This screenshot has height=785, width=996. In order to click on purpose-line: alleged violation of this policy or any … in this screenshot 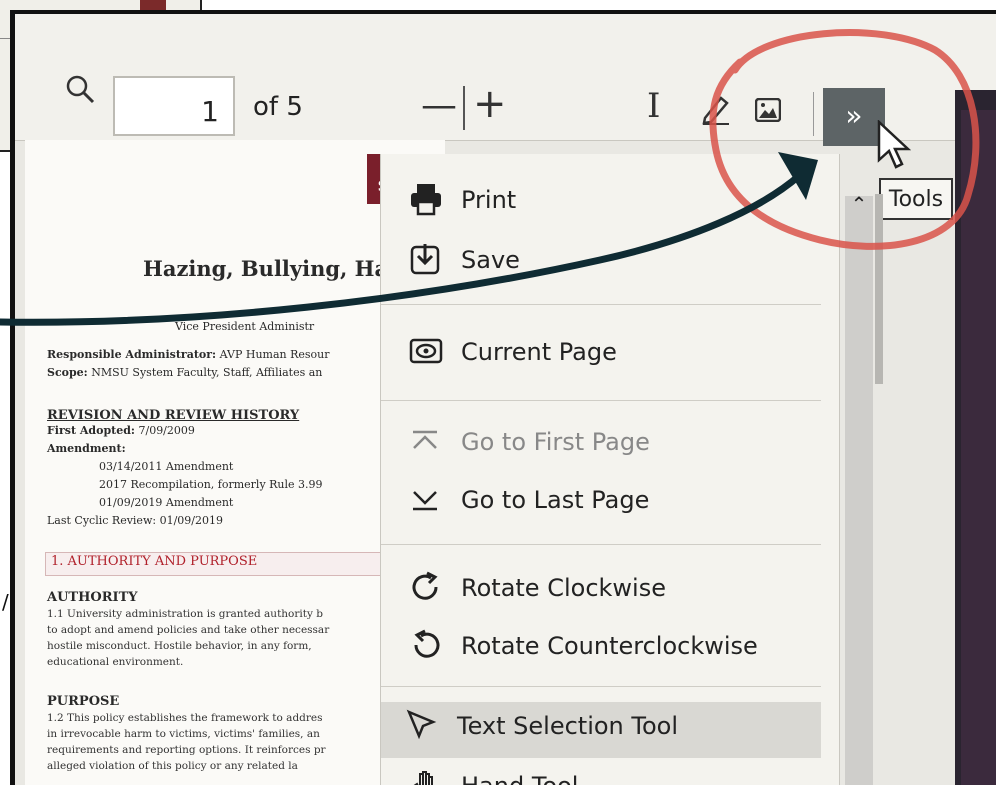, I will do `click(172, 766)`.